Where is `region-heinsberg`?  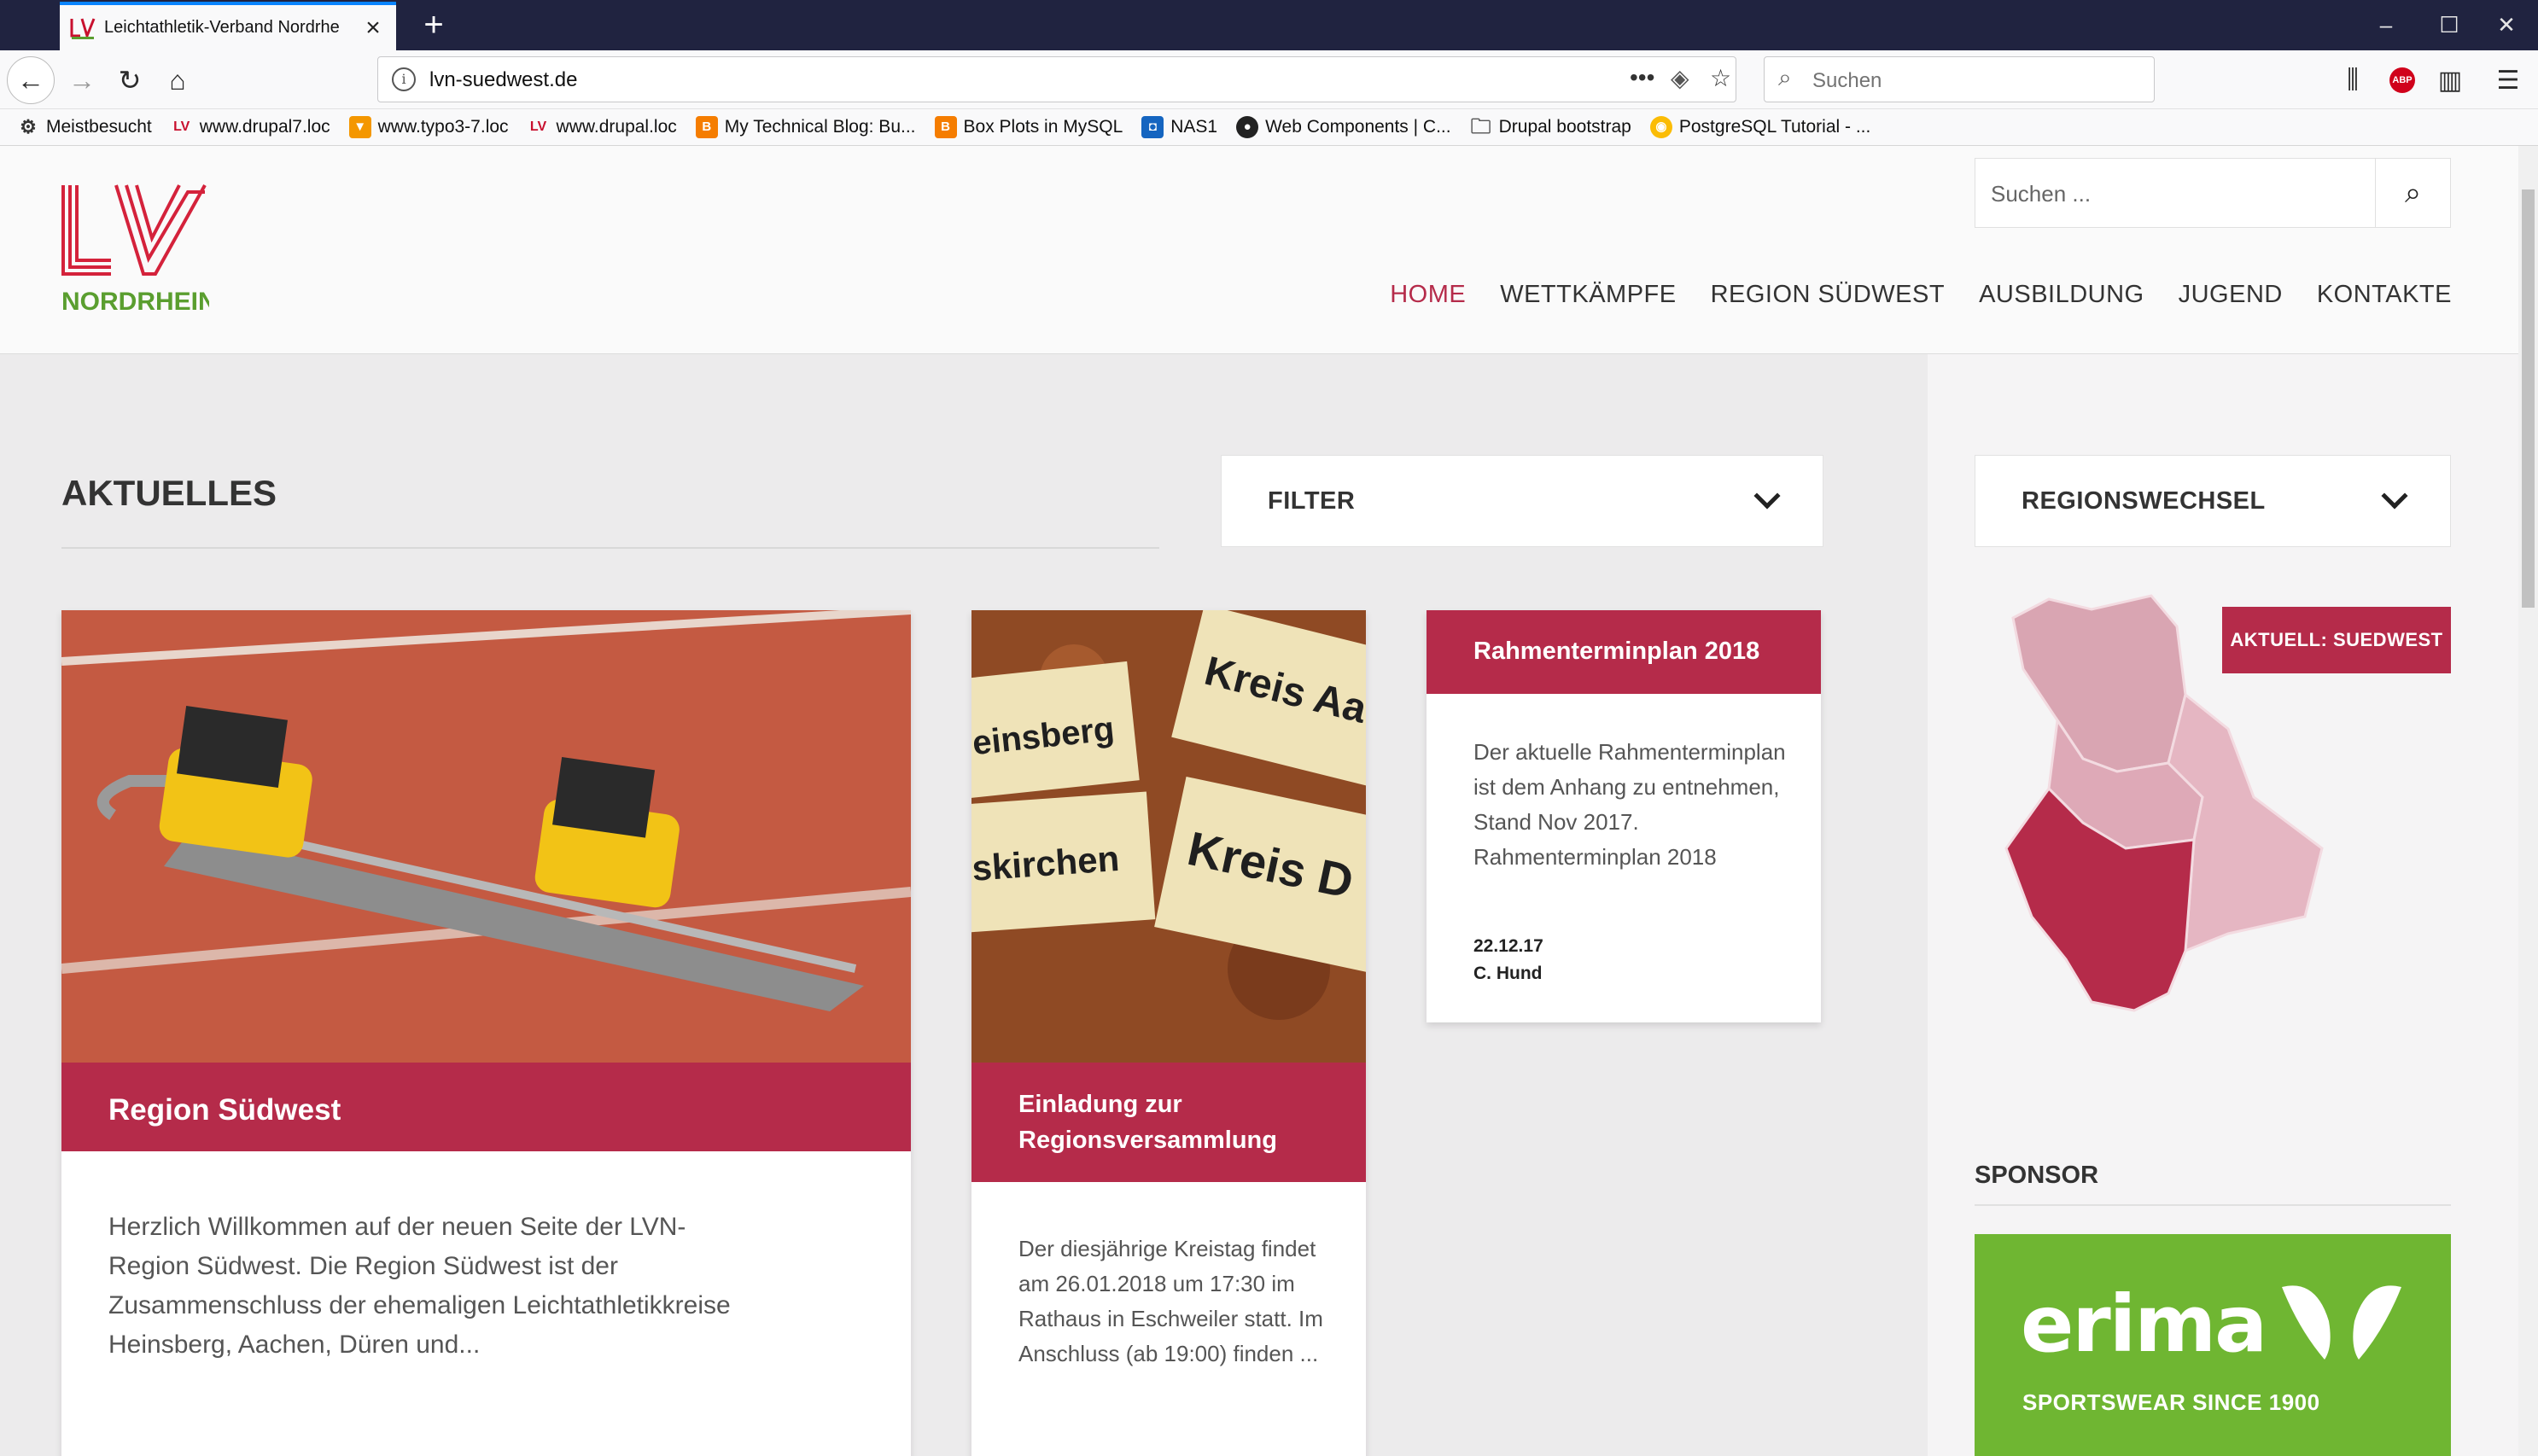 region-heinsberg is located at coordinates (2099, 683).